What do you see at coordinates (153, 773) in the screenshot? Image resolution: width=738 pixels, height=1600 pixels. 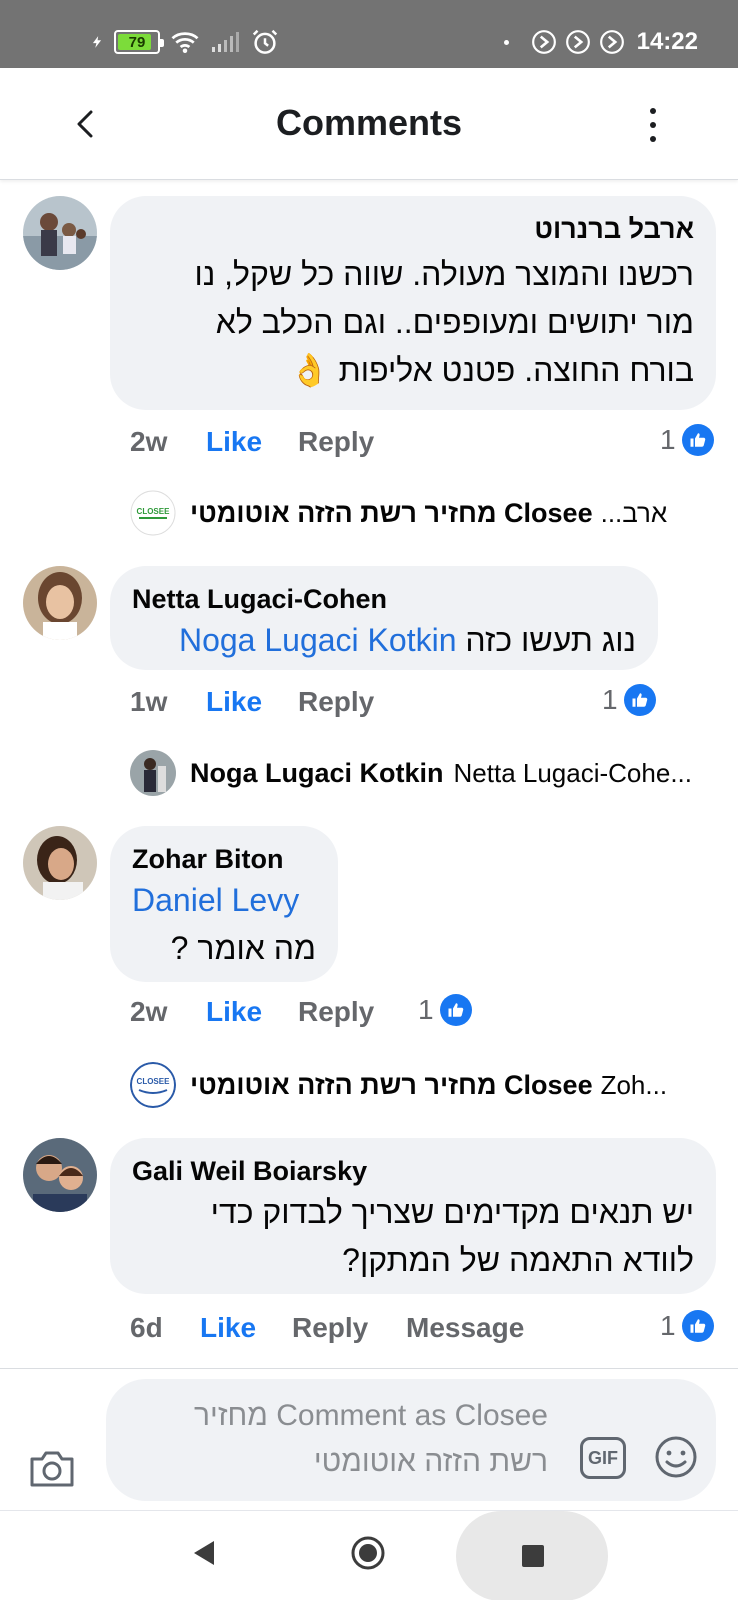 I see `reply-avatar` at bounding box center [153, 773].